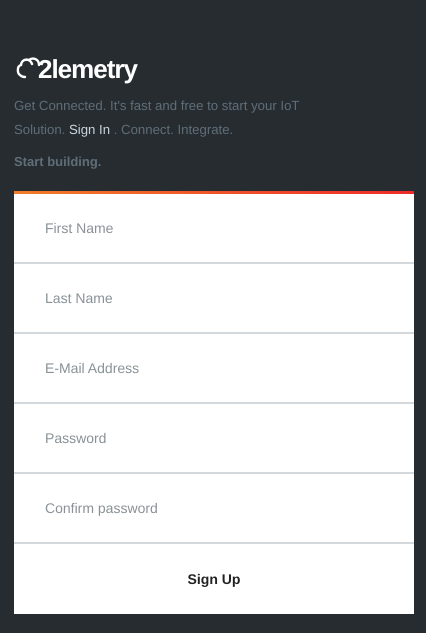 Image resolution: width=426 pixels, height=633 pixels. I want to click on intro-text: Get Connected. It's fast and free to start your IoT Solution. Sign In . Connect. Integrate., so click(157, 118).